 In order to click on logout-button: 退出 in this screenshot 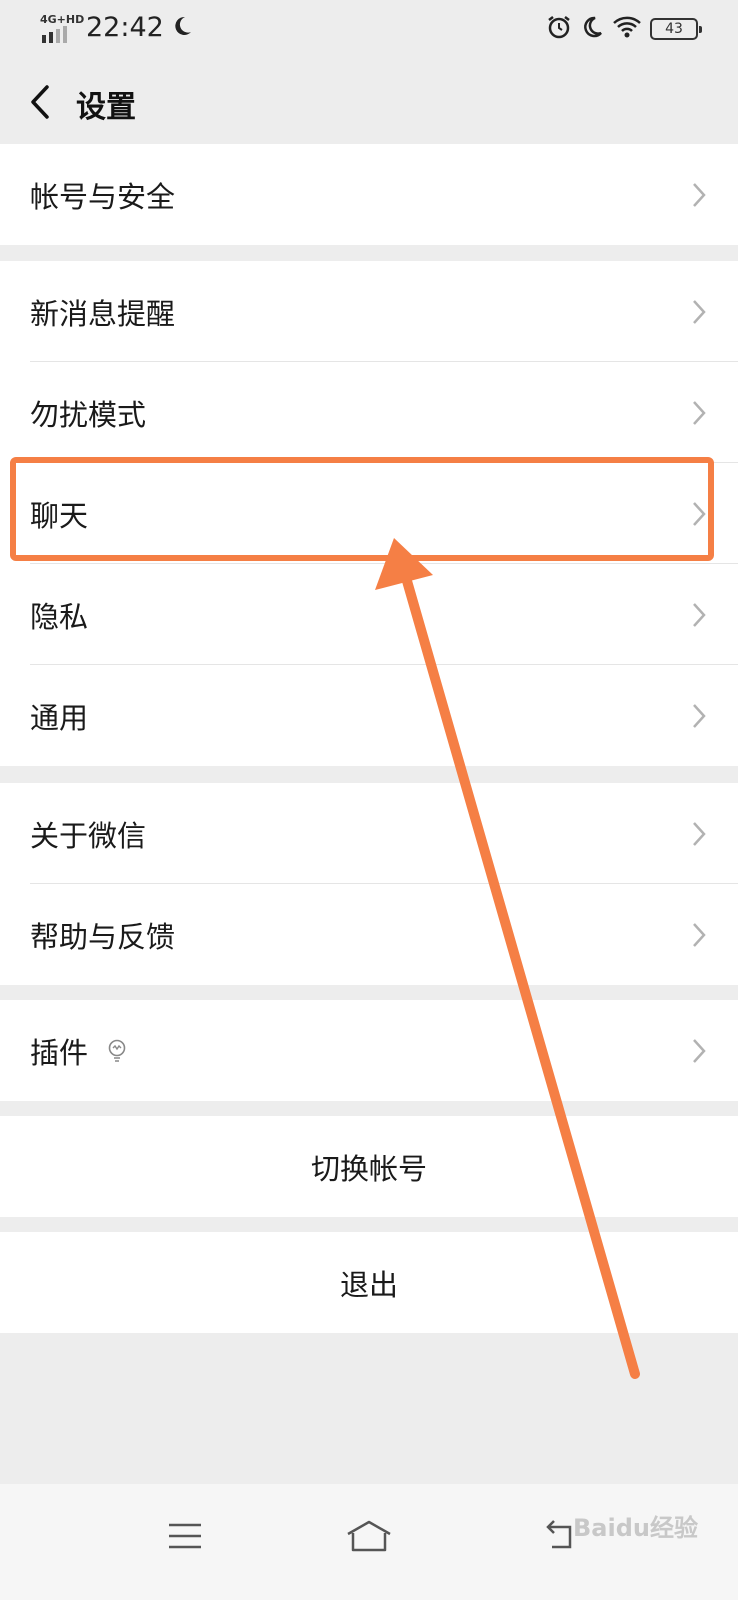, I will do `click(369, 1282)`.